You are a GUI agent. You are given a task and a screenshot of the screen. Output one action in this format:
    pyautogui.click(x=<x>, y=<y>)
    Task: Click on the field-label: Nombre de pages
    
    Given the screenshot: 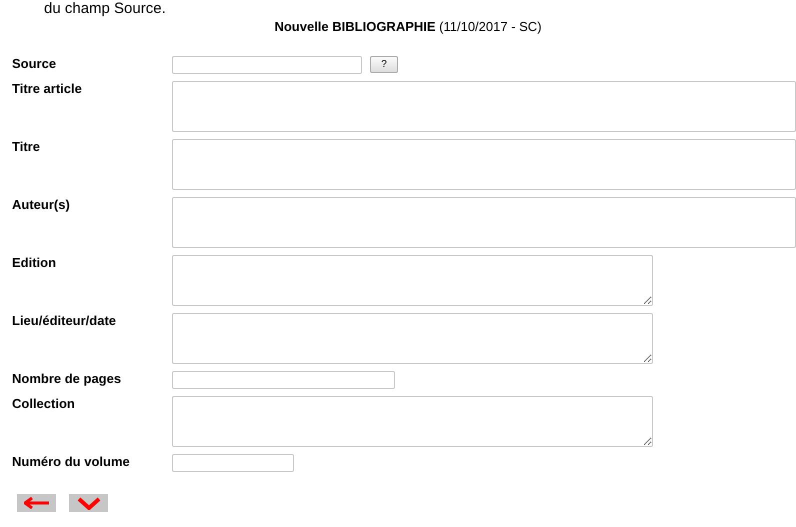 What is the action you would take?
    pyautogui.click(x=66, y=378)
    